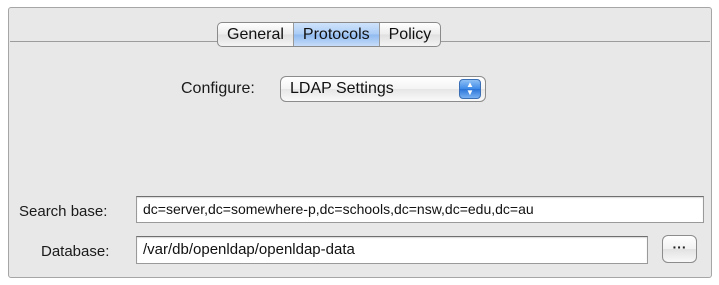  I want to click on tab-policy: Policy, so click(410, 34).